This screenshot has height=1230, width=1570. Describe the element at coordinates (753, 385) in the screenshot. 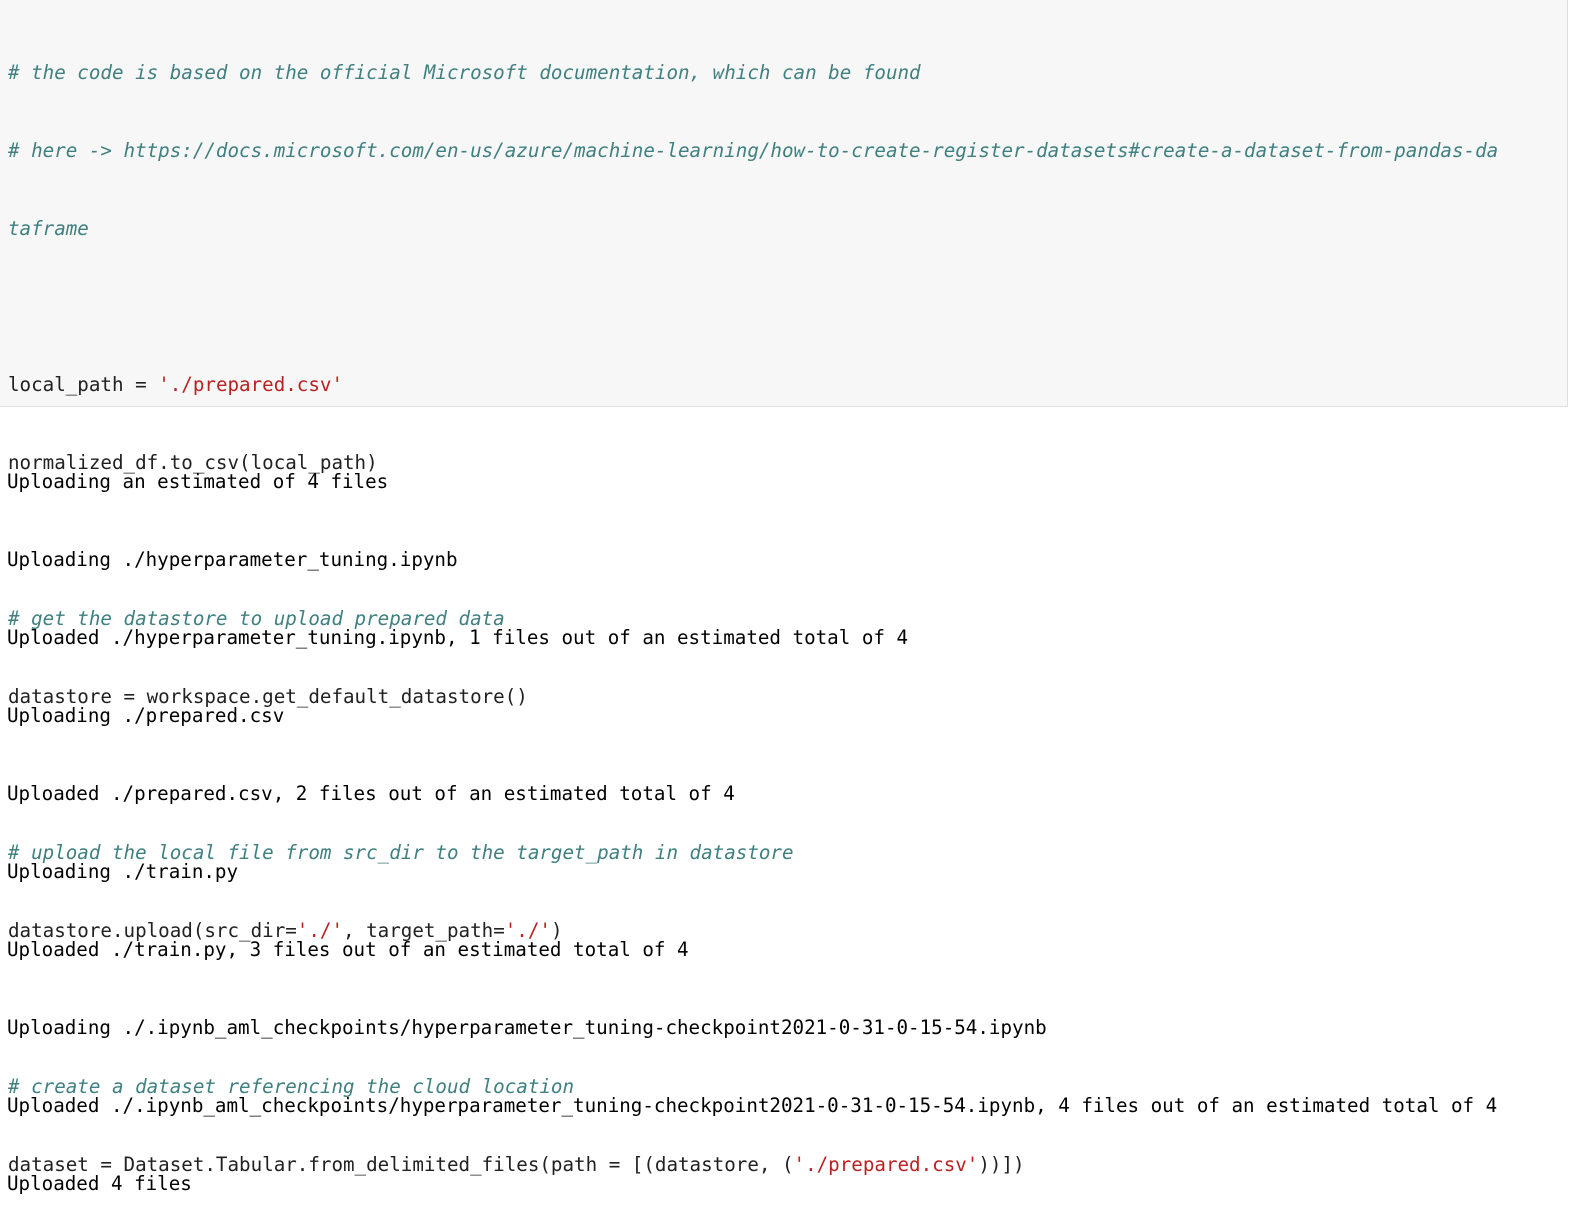

I see `code-line-local-path: local_path = './prepared.csv'` at that location.